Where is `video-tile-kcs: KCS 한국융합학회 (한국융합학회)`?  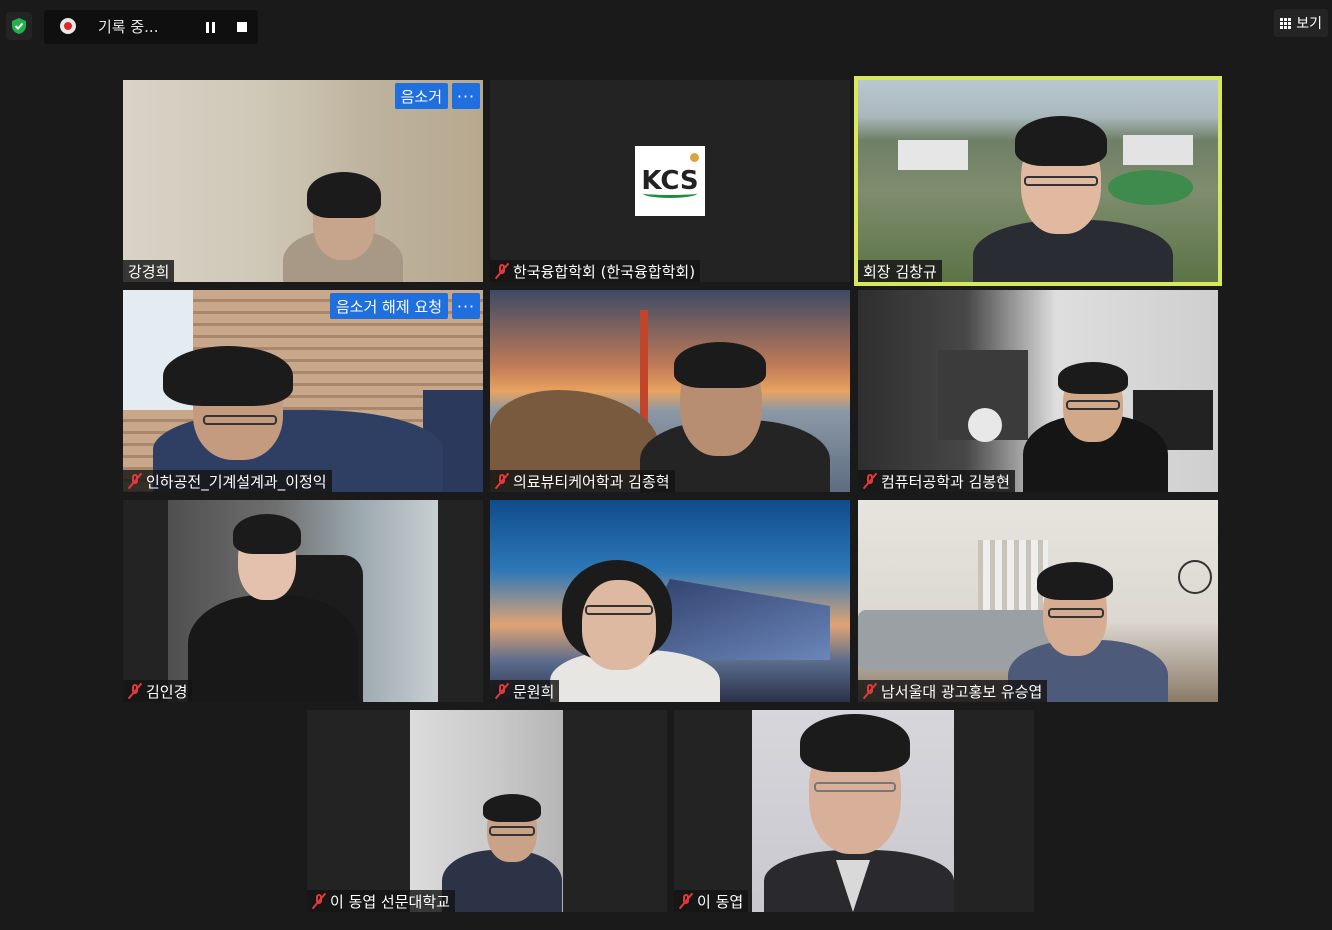 video-tile-kcs: KCS 한국융합학회 (한국융합학회) is located at coordinates (670, 181).